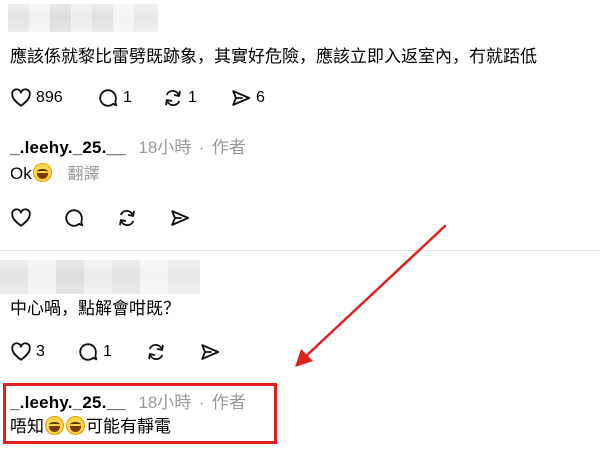 The image size is (600, 452). Describe the element at coordinates (21, 173) in the screenshot. I see `reply-1-text: Ok` at that location.